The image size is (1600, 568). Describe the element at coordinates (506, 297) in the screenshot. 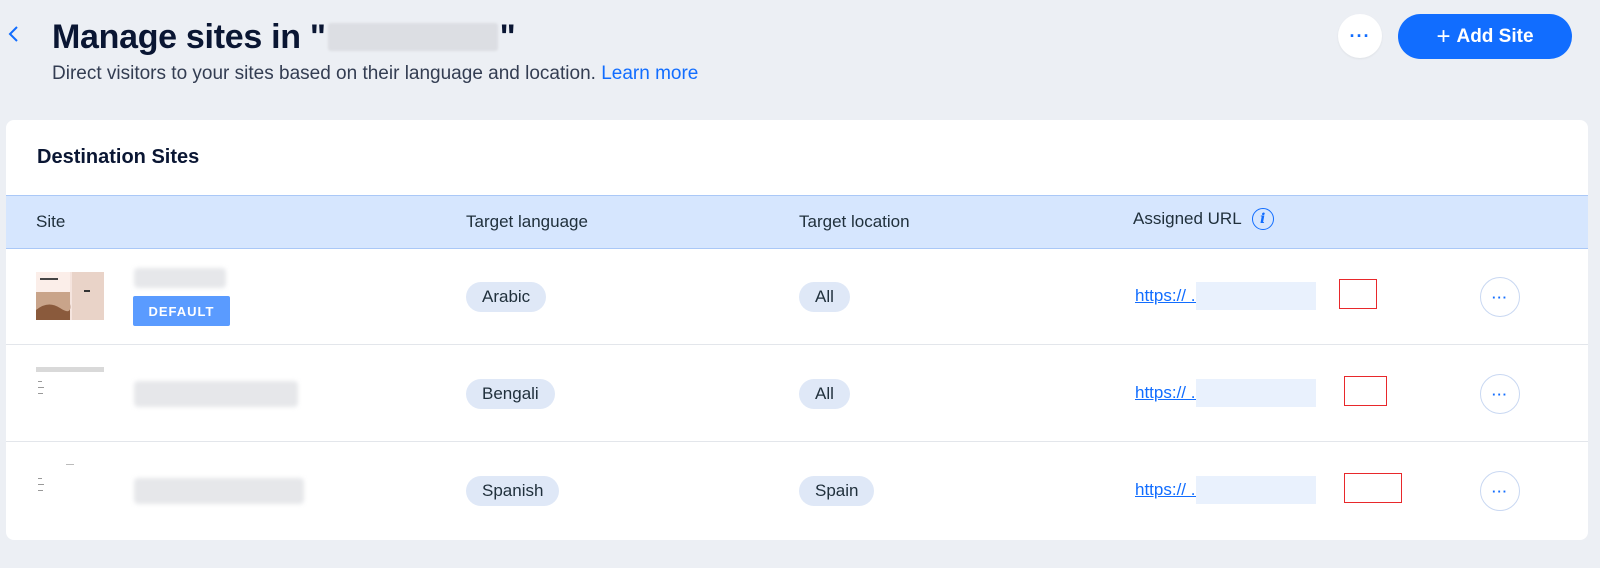

I see `language-pill: Arabic` at that location.